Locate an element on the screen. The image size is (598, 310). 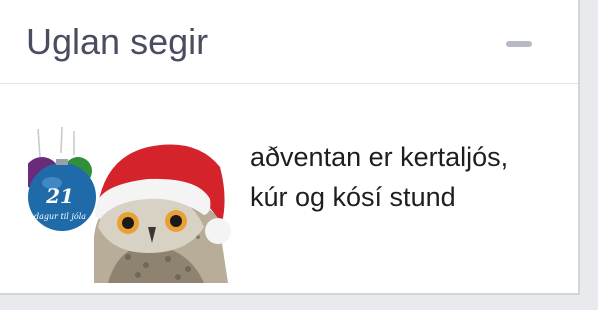
collapse-button is located at coordinates (519, 43).